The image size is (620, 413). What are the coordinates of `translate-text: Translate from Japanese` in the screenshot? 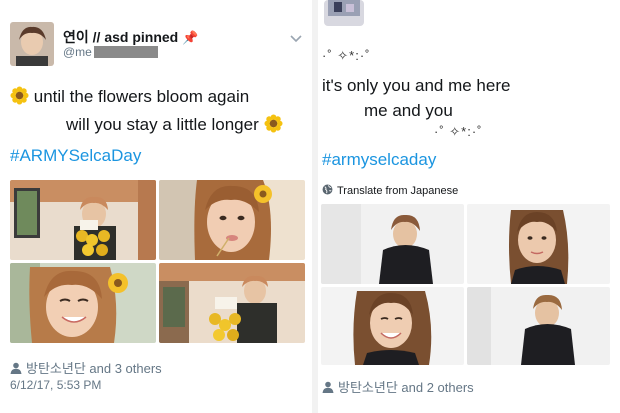 It's located at (398, 191).